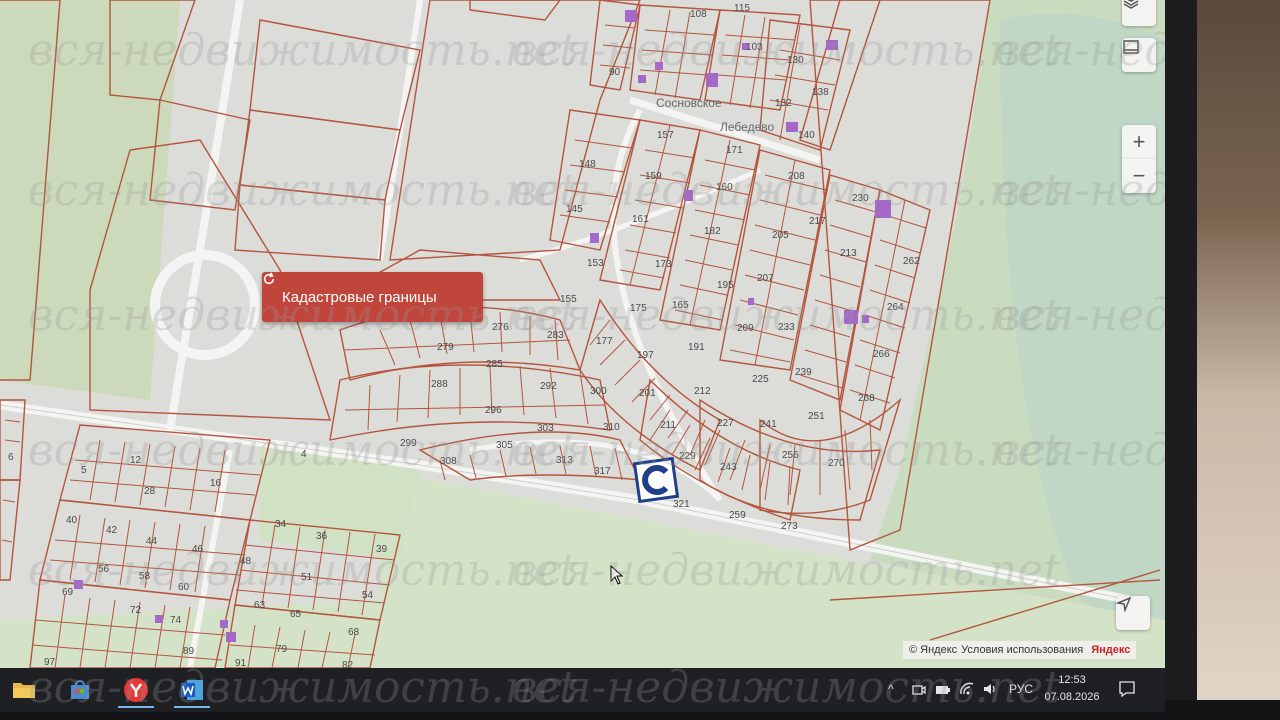  Describe the element at coordinates (348, 664) in the screenshot. I see `plot-label: 82` at that location.